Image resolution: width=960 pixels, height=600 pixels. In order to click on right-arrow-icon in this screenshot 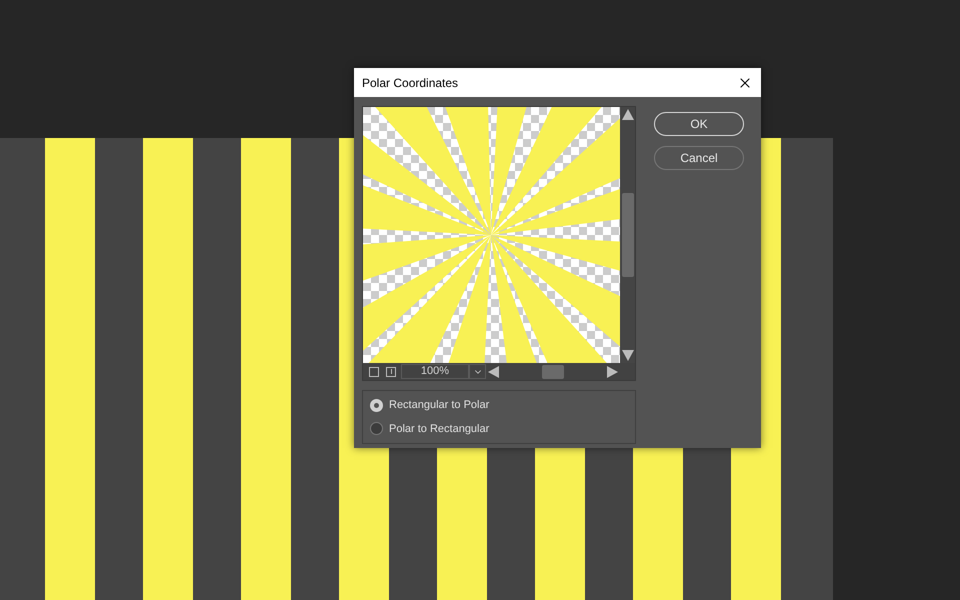, I will do `click(612, 372)`.